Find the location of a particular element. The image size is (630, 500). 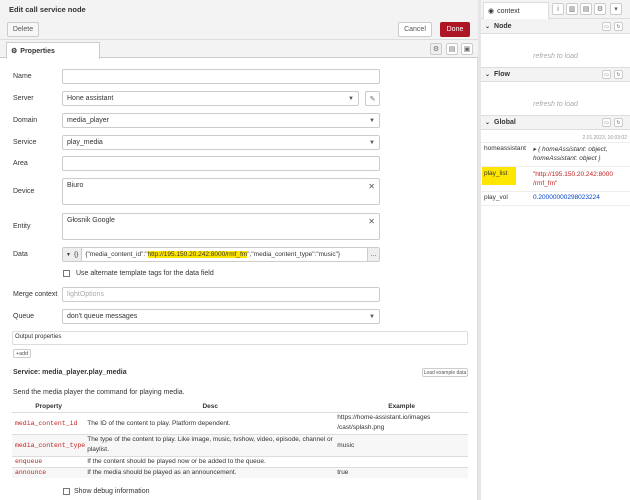

service-doc-title: Service: media_player.play_media is located at coordinates (70, 372).